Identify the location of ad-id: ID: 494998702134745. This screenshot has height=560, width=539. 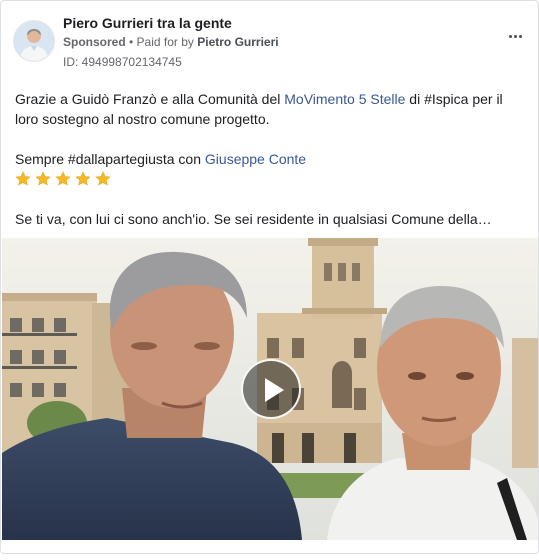
(122, 62).